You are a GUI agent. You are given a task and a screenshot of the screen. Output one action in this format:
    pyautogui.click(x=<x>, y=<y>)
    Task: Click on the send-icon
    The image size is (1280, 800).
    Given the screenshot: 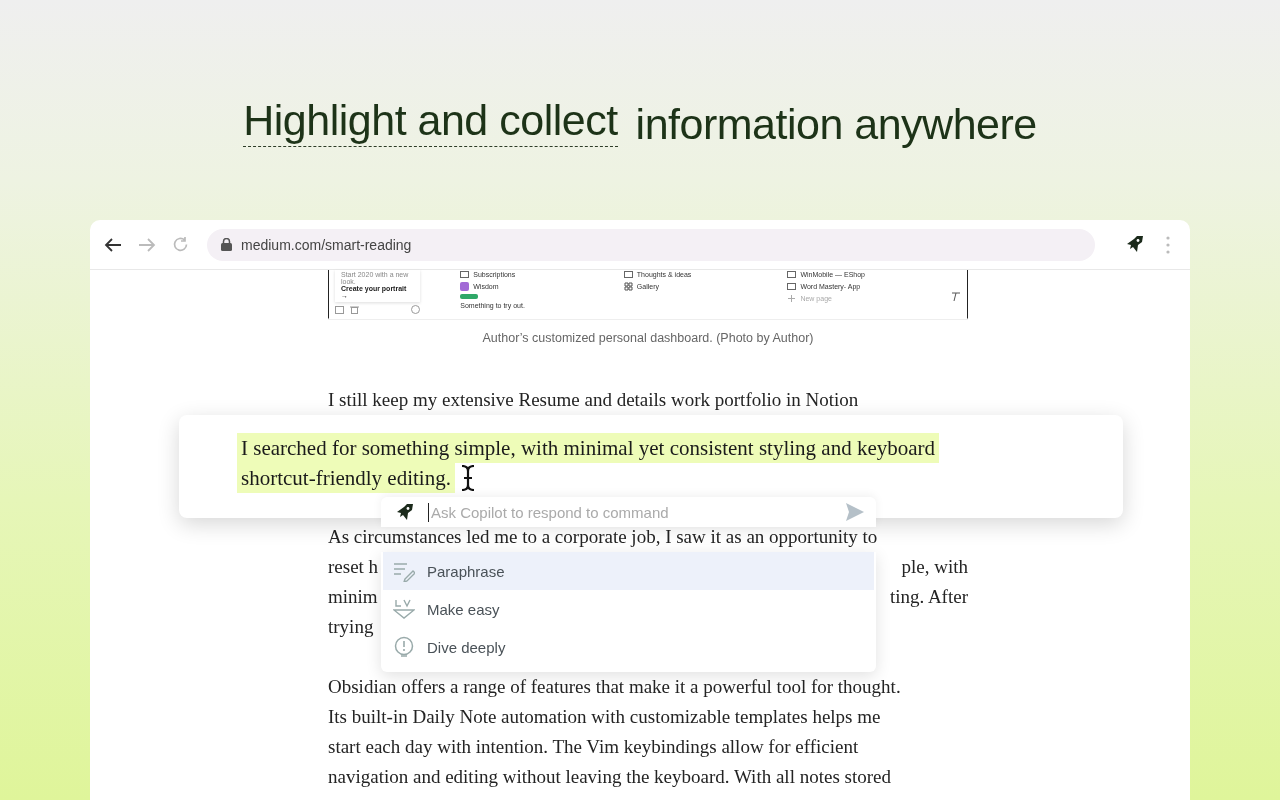 What is the action you would take?
    pyautogui.click(x=855, y=512)
    